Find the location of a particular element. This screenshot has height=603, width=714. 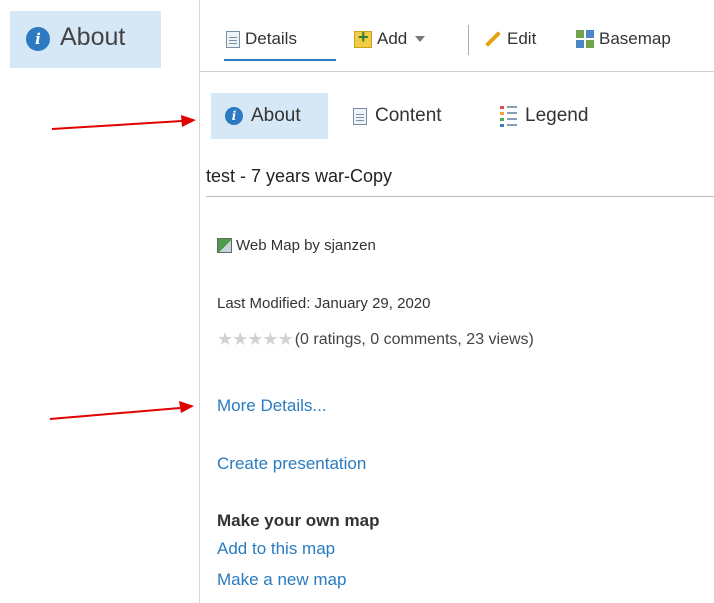

chevron-down-icon is located at coordinates (420, 39).